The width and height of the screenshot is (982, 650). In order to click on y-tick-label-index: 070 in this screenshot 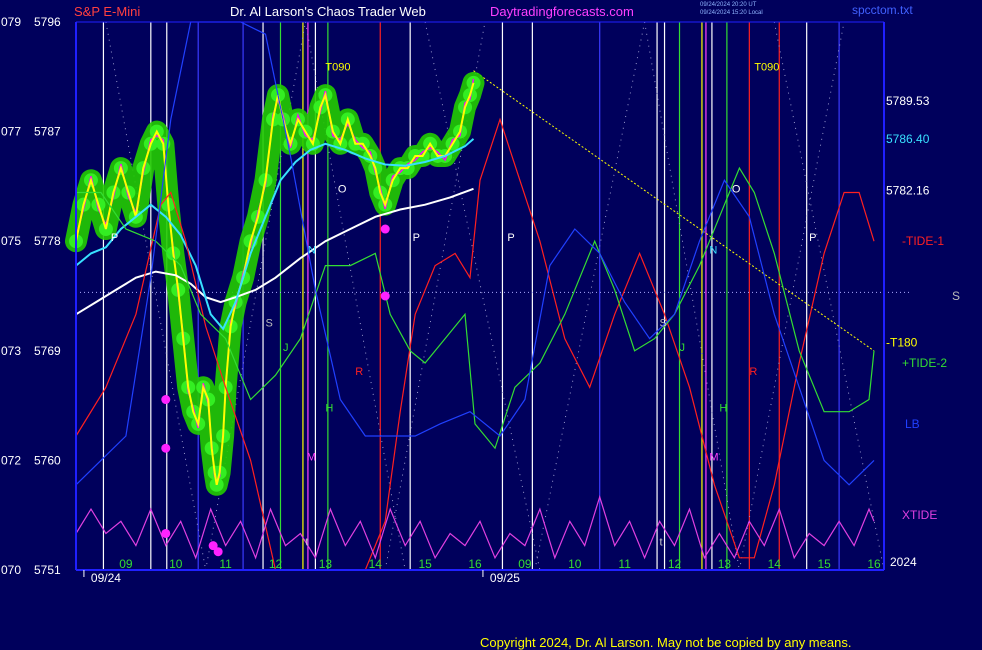, I will do `click(11, 570)`.